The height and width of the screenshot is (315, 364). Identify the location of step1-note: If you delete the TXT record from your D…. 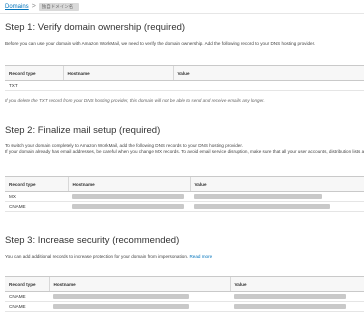
(135, 100).